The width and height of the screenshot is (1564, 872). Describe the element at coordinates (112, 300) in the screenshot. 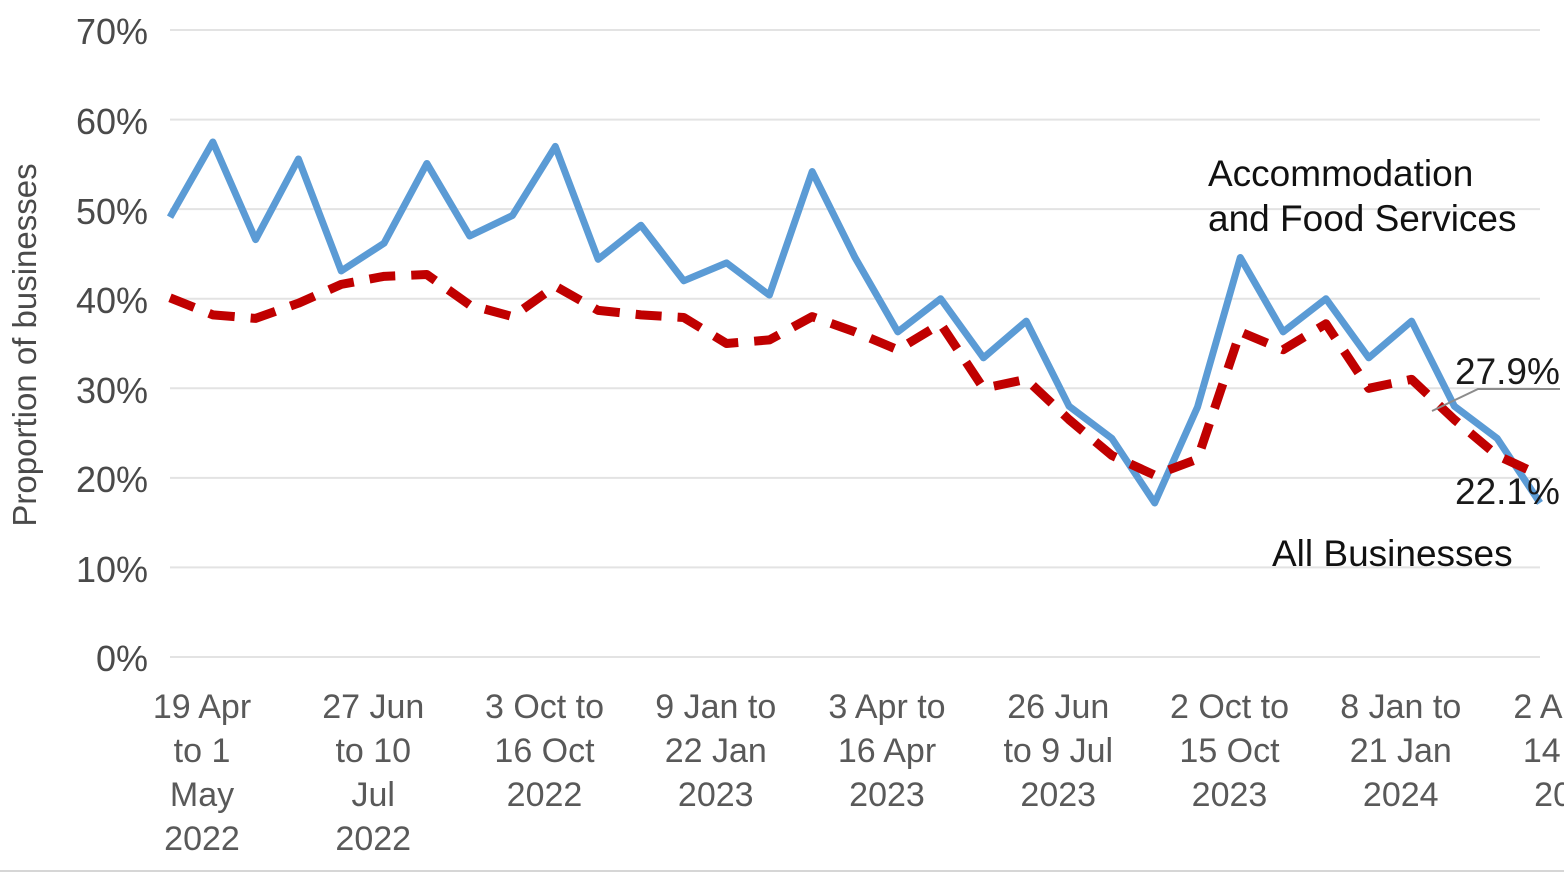

I see `y-tick-40: 40%` at that location.